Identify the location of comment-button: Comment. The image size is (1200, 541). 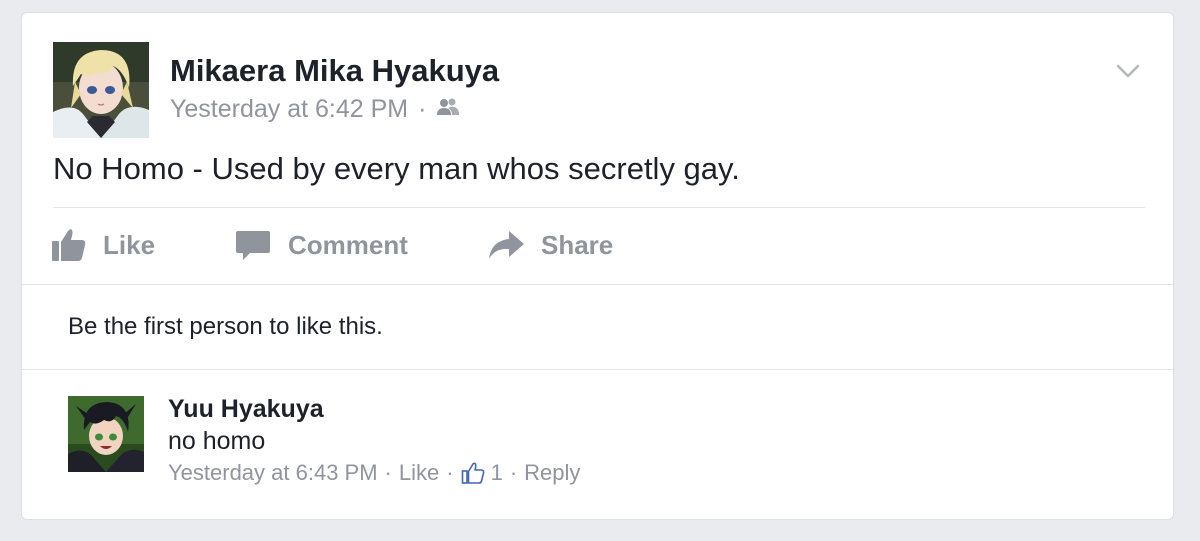
(321, 245).